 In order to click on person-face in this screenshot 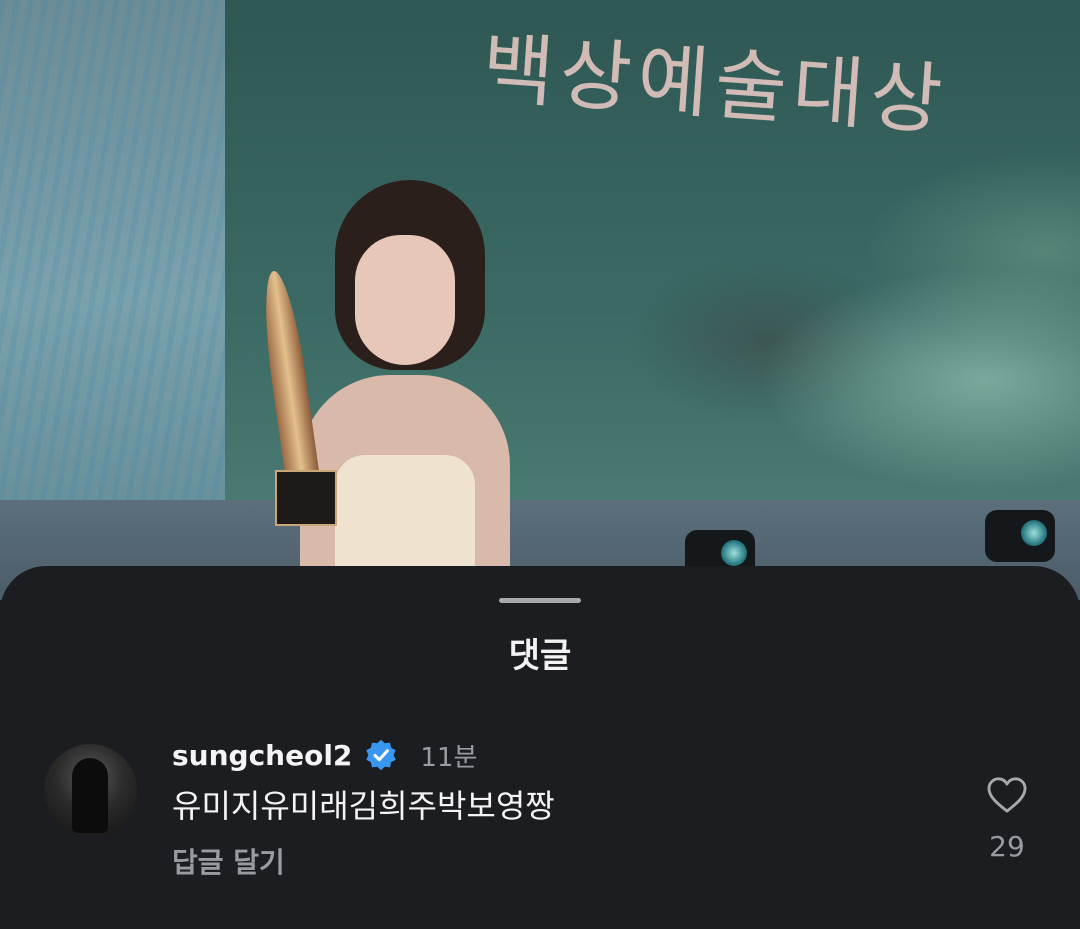, I will do `click(405, 300)`.